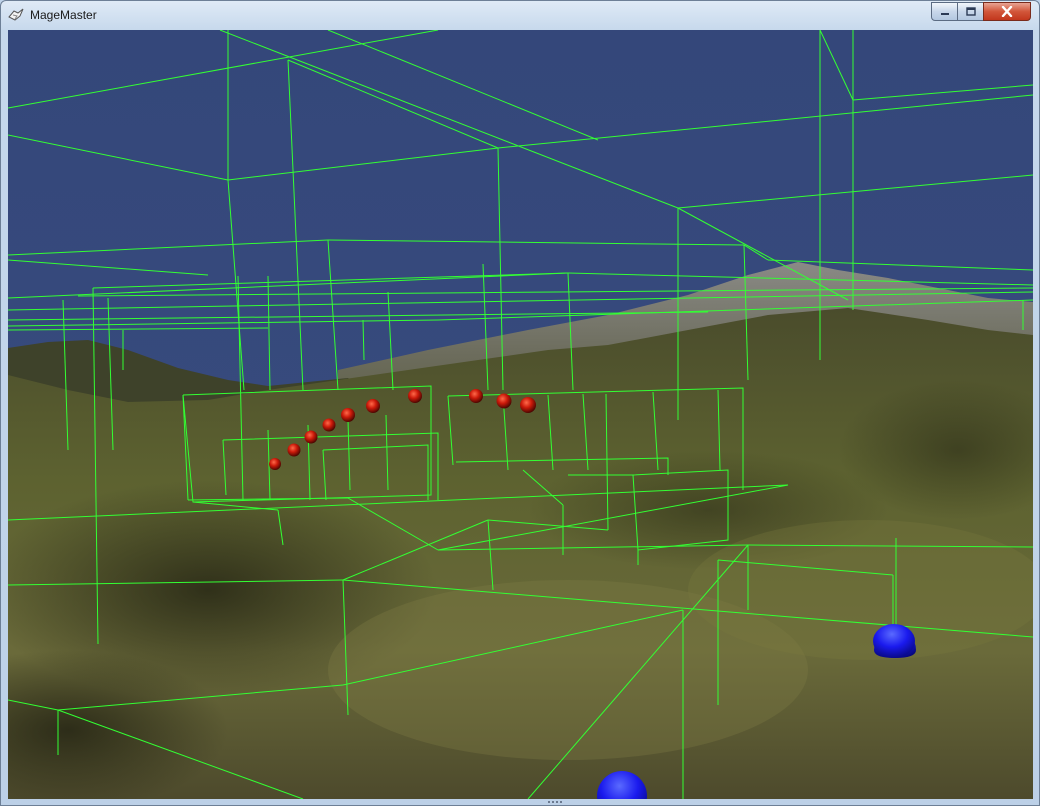 Image resolution: width=1040 pixels, height=806 pixels. I want to click on title-bar: MageMaster, so click(520, 15).